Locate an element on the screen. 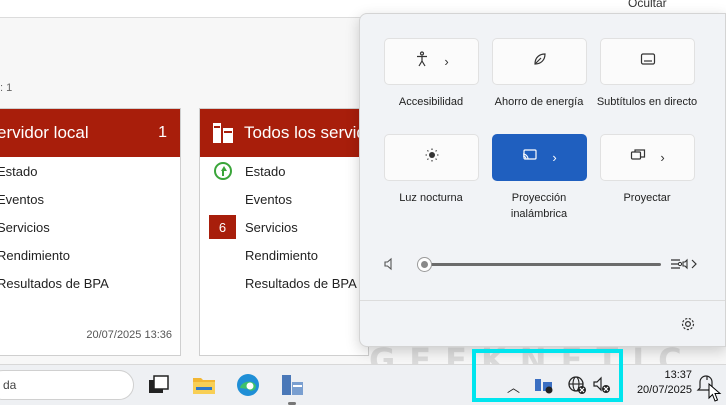 The height and width of the screenshot is (405, 726). leaf-icon is located at coordinates (540, 61).